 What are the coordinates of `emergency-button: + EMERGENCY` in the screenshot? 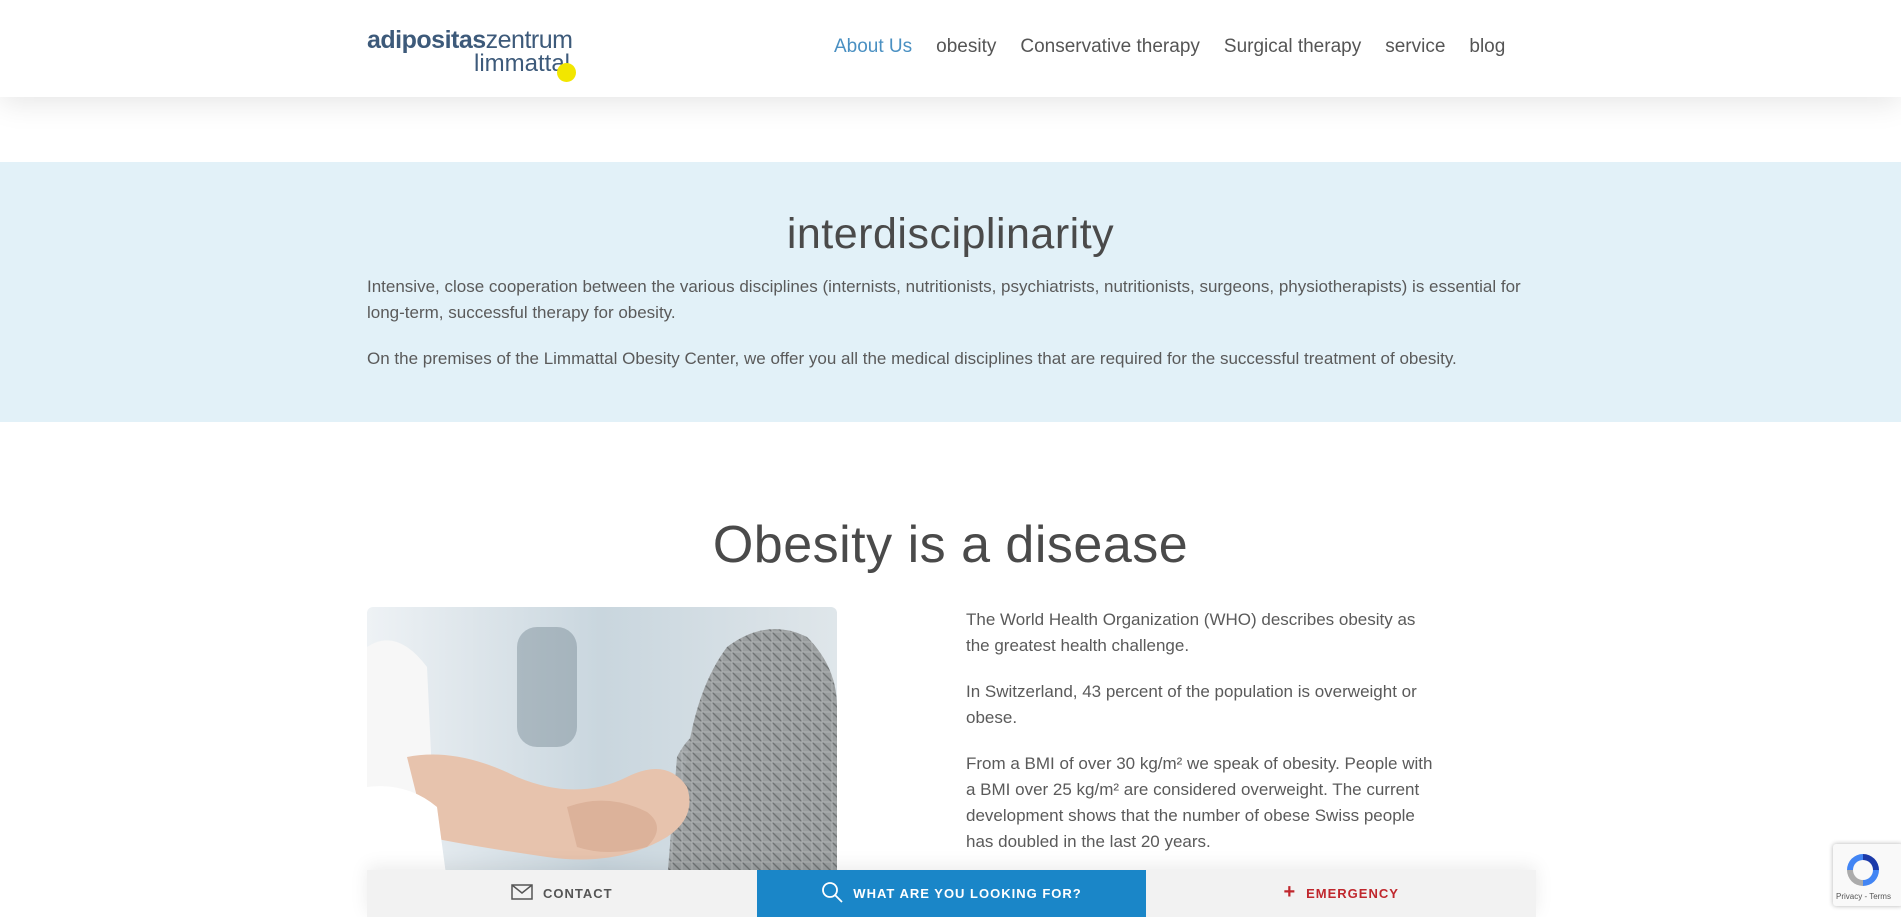 It's located at (1341, 893).